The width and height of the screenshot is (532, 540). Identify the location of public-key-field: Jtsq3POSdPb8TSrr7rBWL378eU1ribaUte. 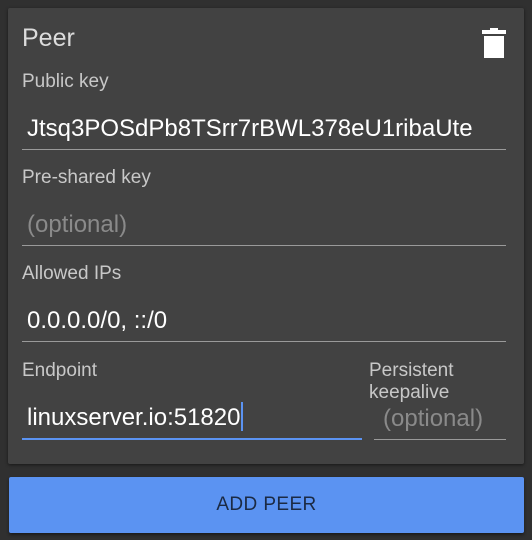
(264, 129).